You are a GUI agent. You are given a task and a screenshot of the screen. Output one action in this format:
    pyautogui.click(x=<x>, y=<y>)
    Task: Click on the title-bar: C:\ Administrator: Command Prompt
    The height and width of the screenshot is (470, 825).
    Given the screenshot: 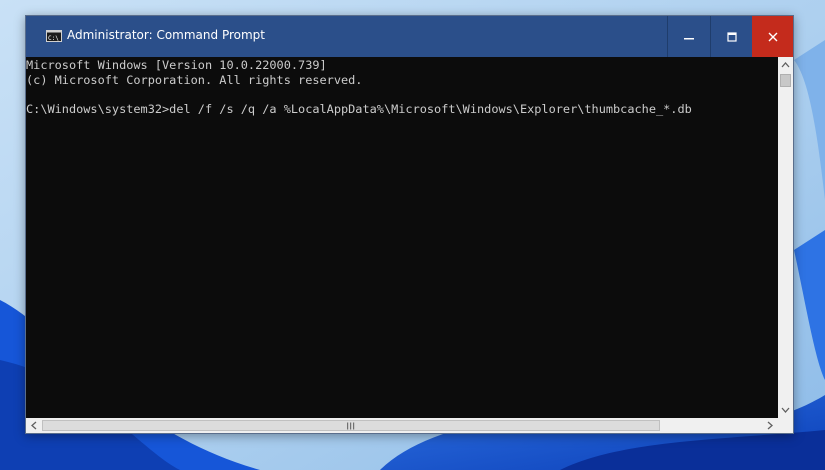 What is the action you would take?
    pyautogui.click(x=409, y=36)
    